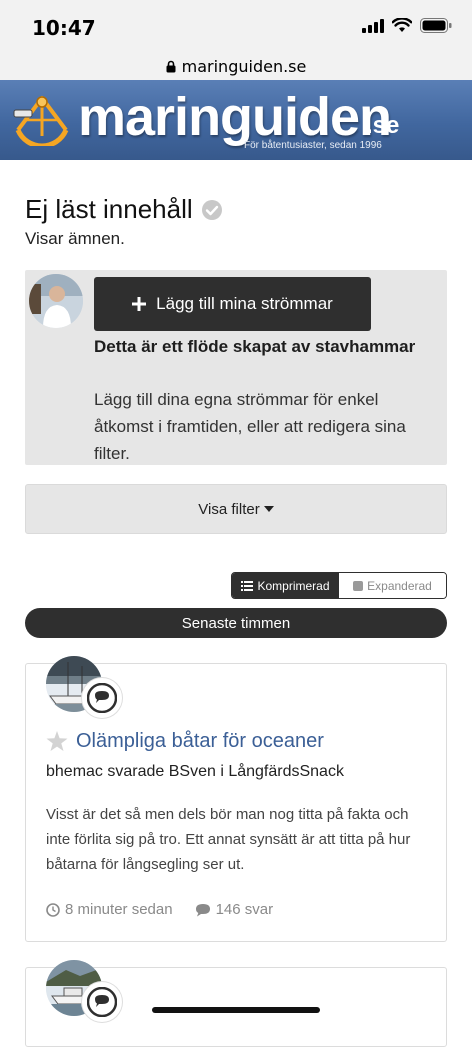  Describe the element at coordinates (436, 25) in the screenshot. I see `battery-icon` at that location.